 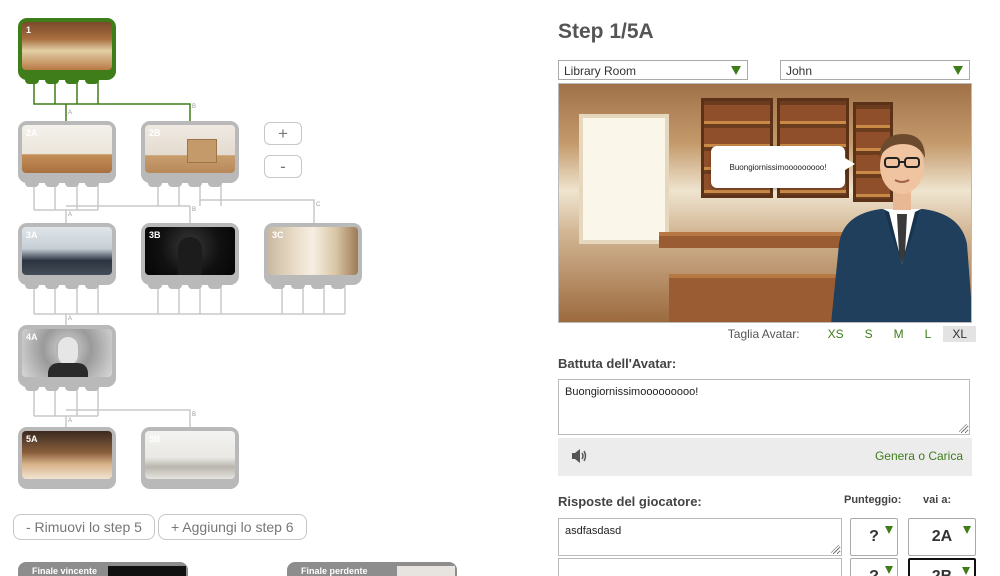 What do you see at coordinates (334, 571) in the screenshot?
I see `final-lose-label: Finale perdente` at bounding box center [334, 571].